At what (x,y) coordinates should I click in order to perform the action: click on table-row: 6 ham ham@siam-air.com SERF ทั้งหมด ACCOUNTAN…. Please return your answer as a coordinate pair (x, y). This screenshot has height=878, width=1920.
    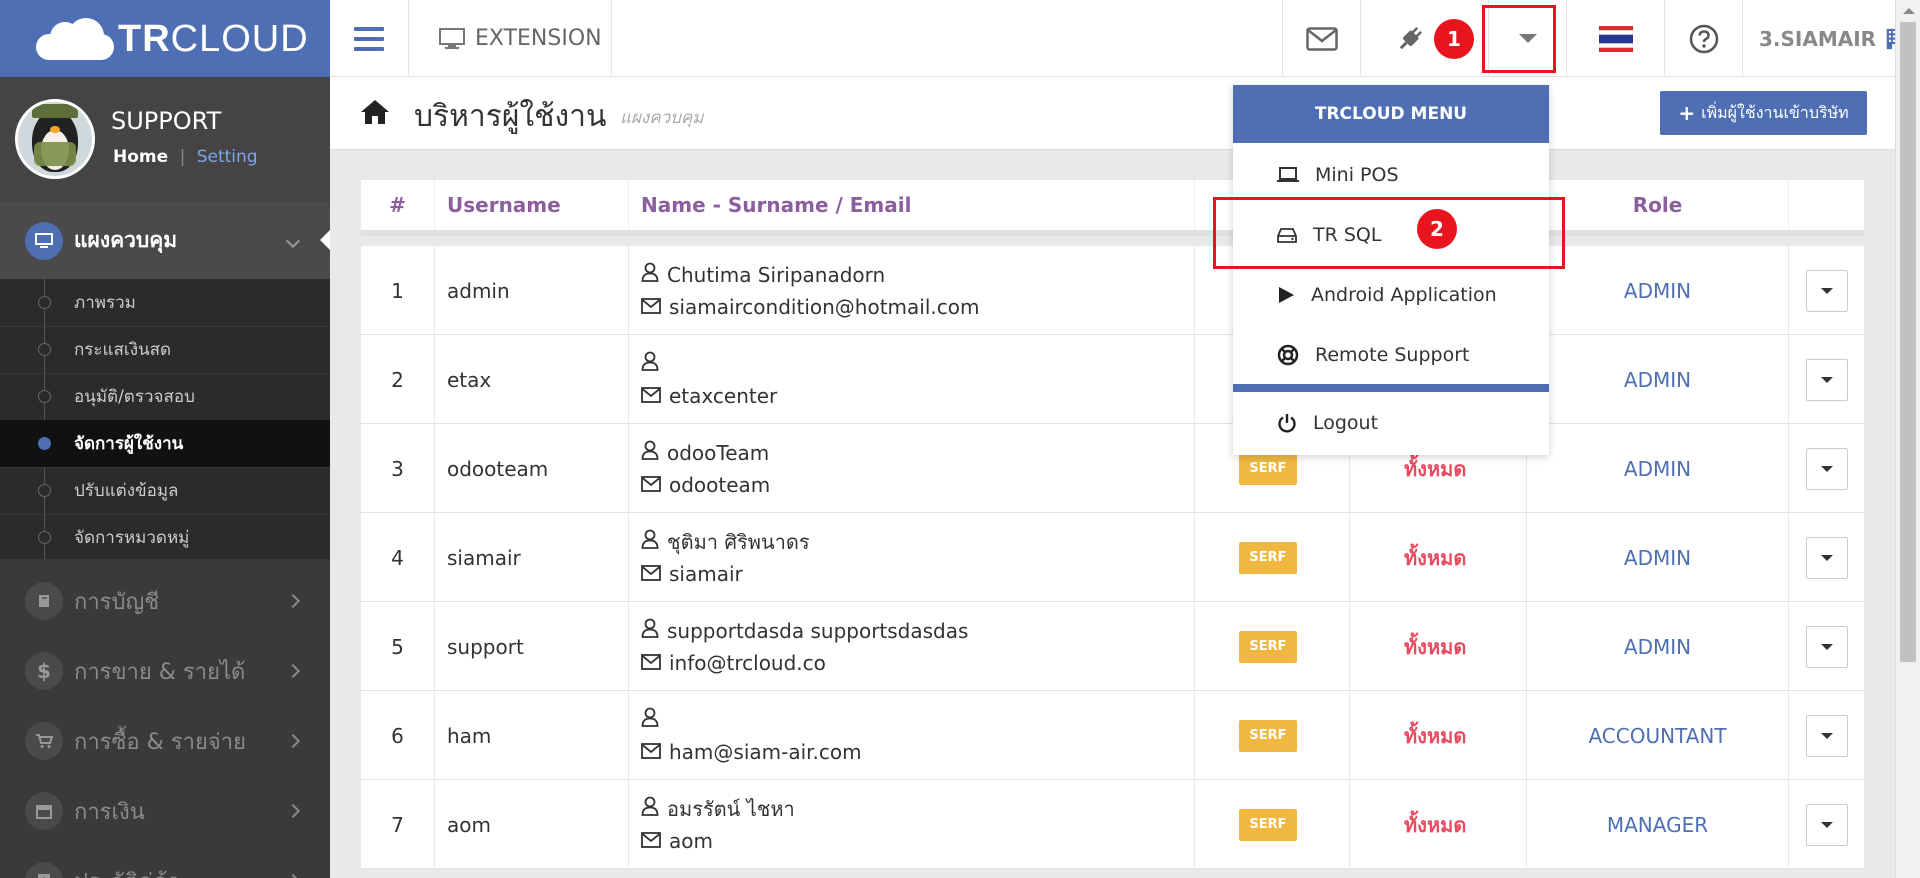
    Looking at the image, I should click on (1112, 735).